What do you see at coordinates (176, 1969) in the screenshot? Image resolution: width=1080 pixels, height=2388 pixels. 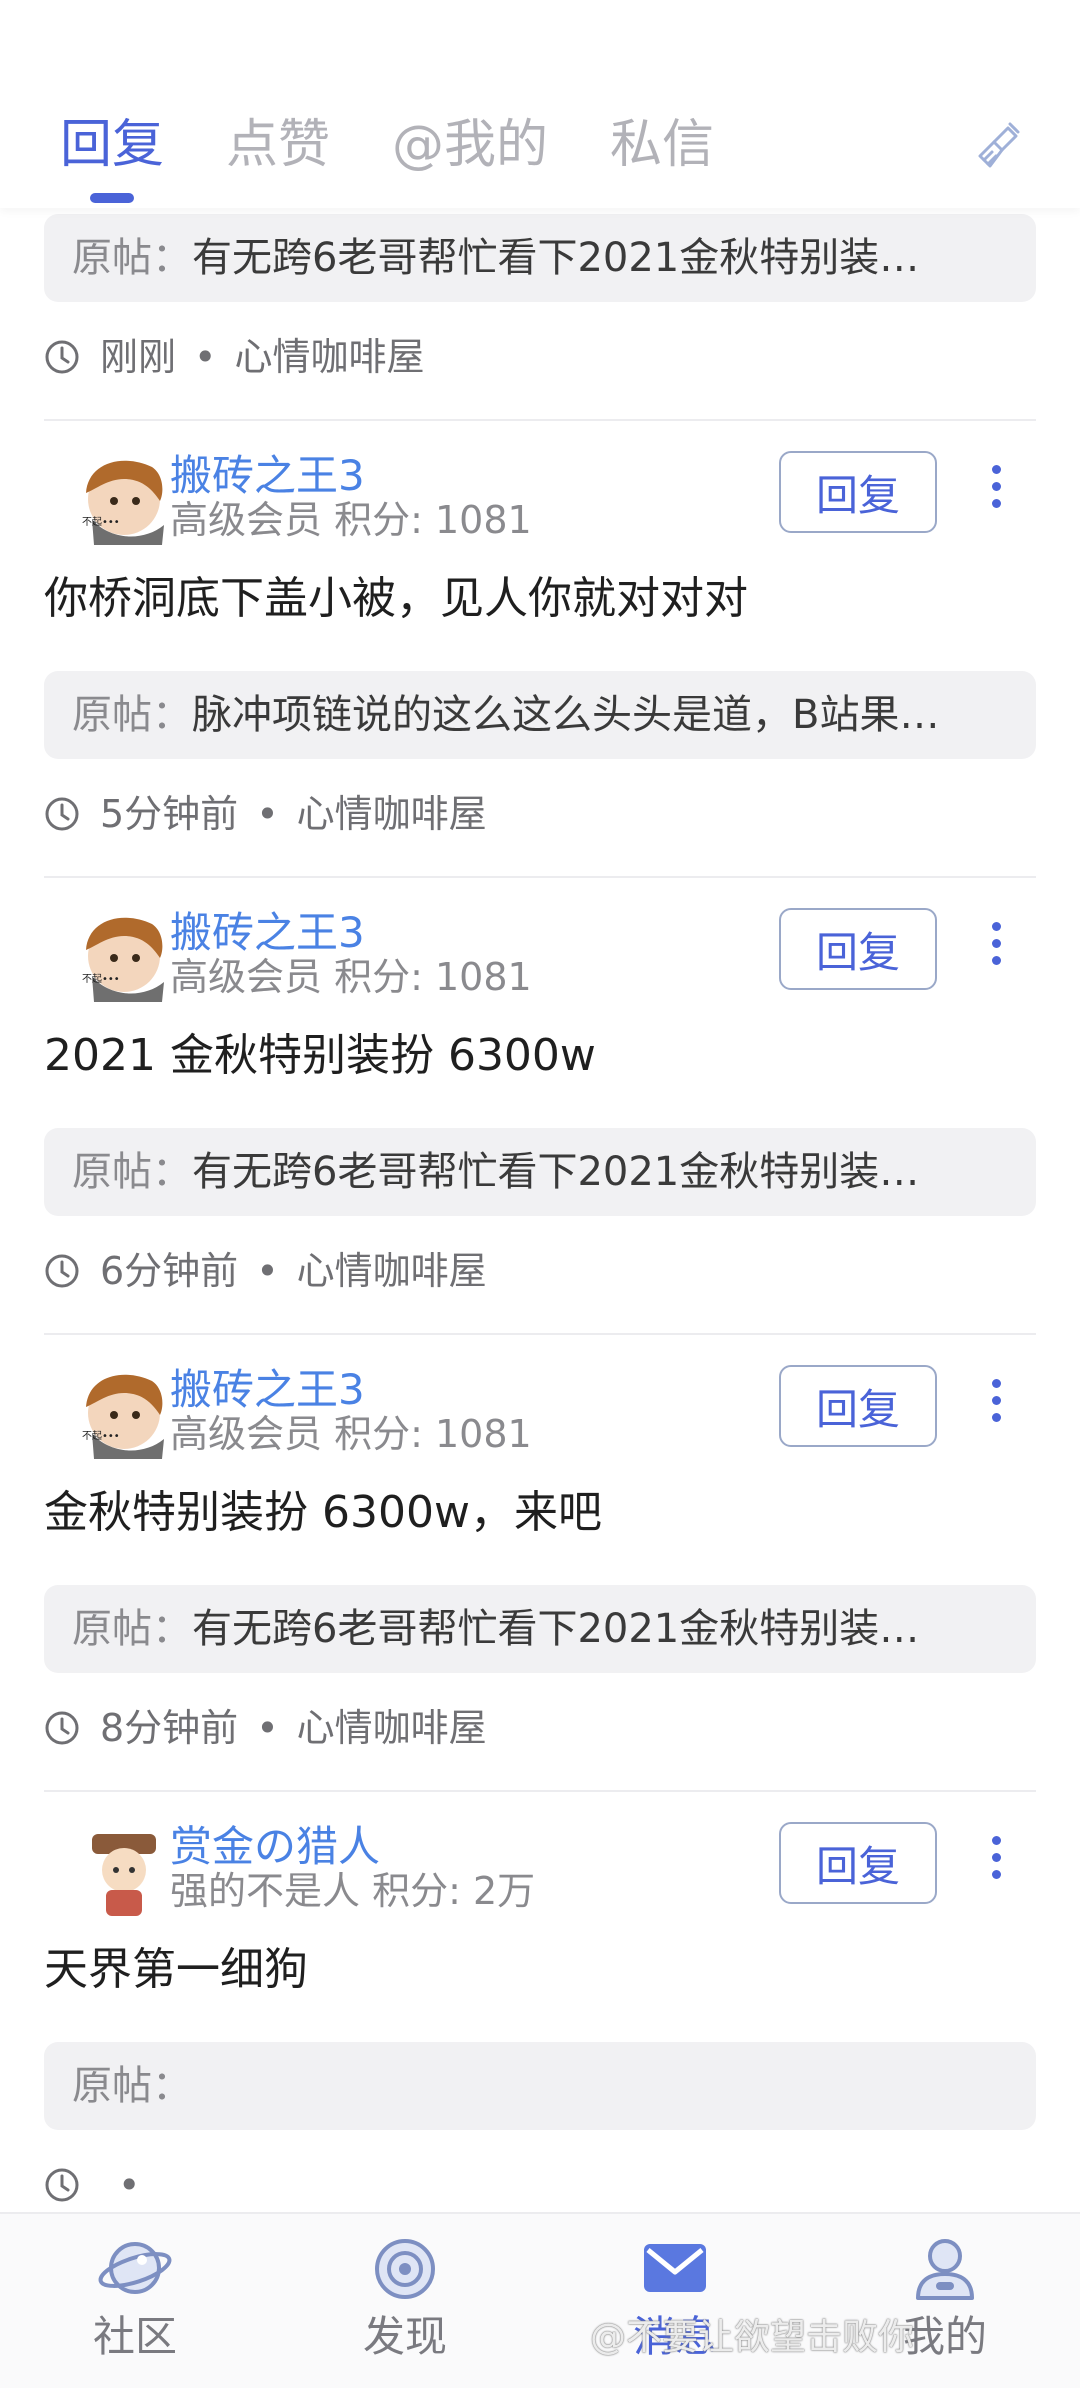 I see `reply-content: 天界第一细狗` at bounding box center [176, 1969].